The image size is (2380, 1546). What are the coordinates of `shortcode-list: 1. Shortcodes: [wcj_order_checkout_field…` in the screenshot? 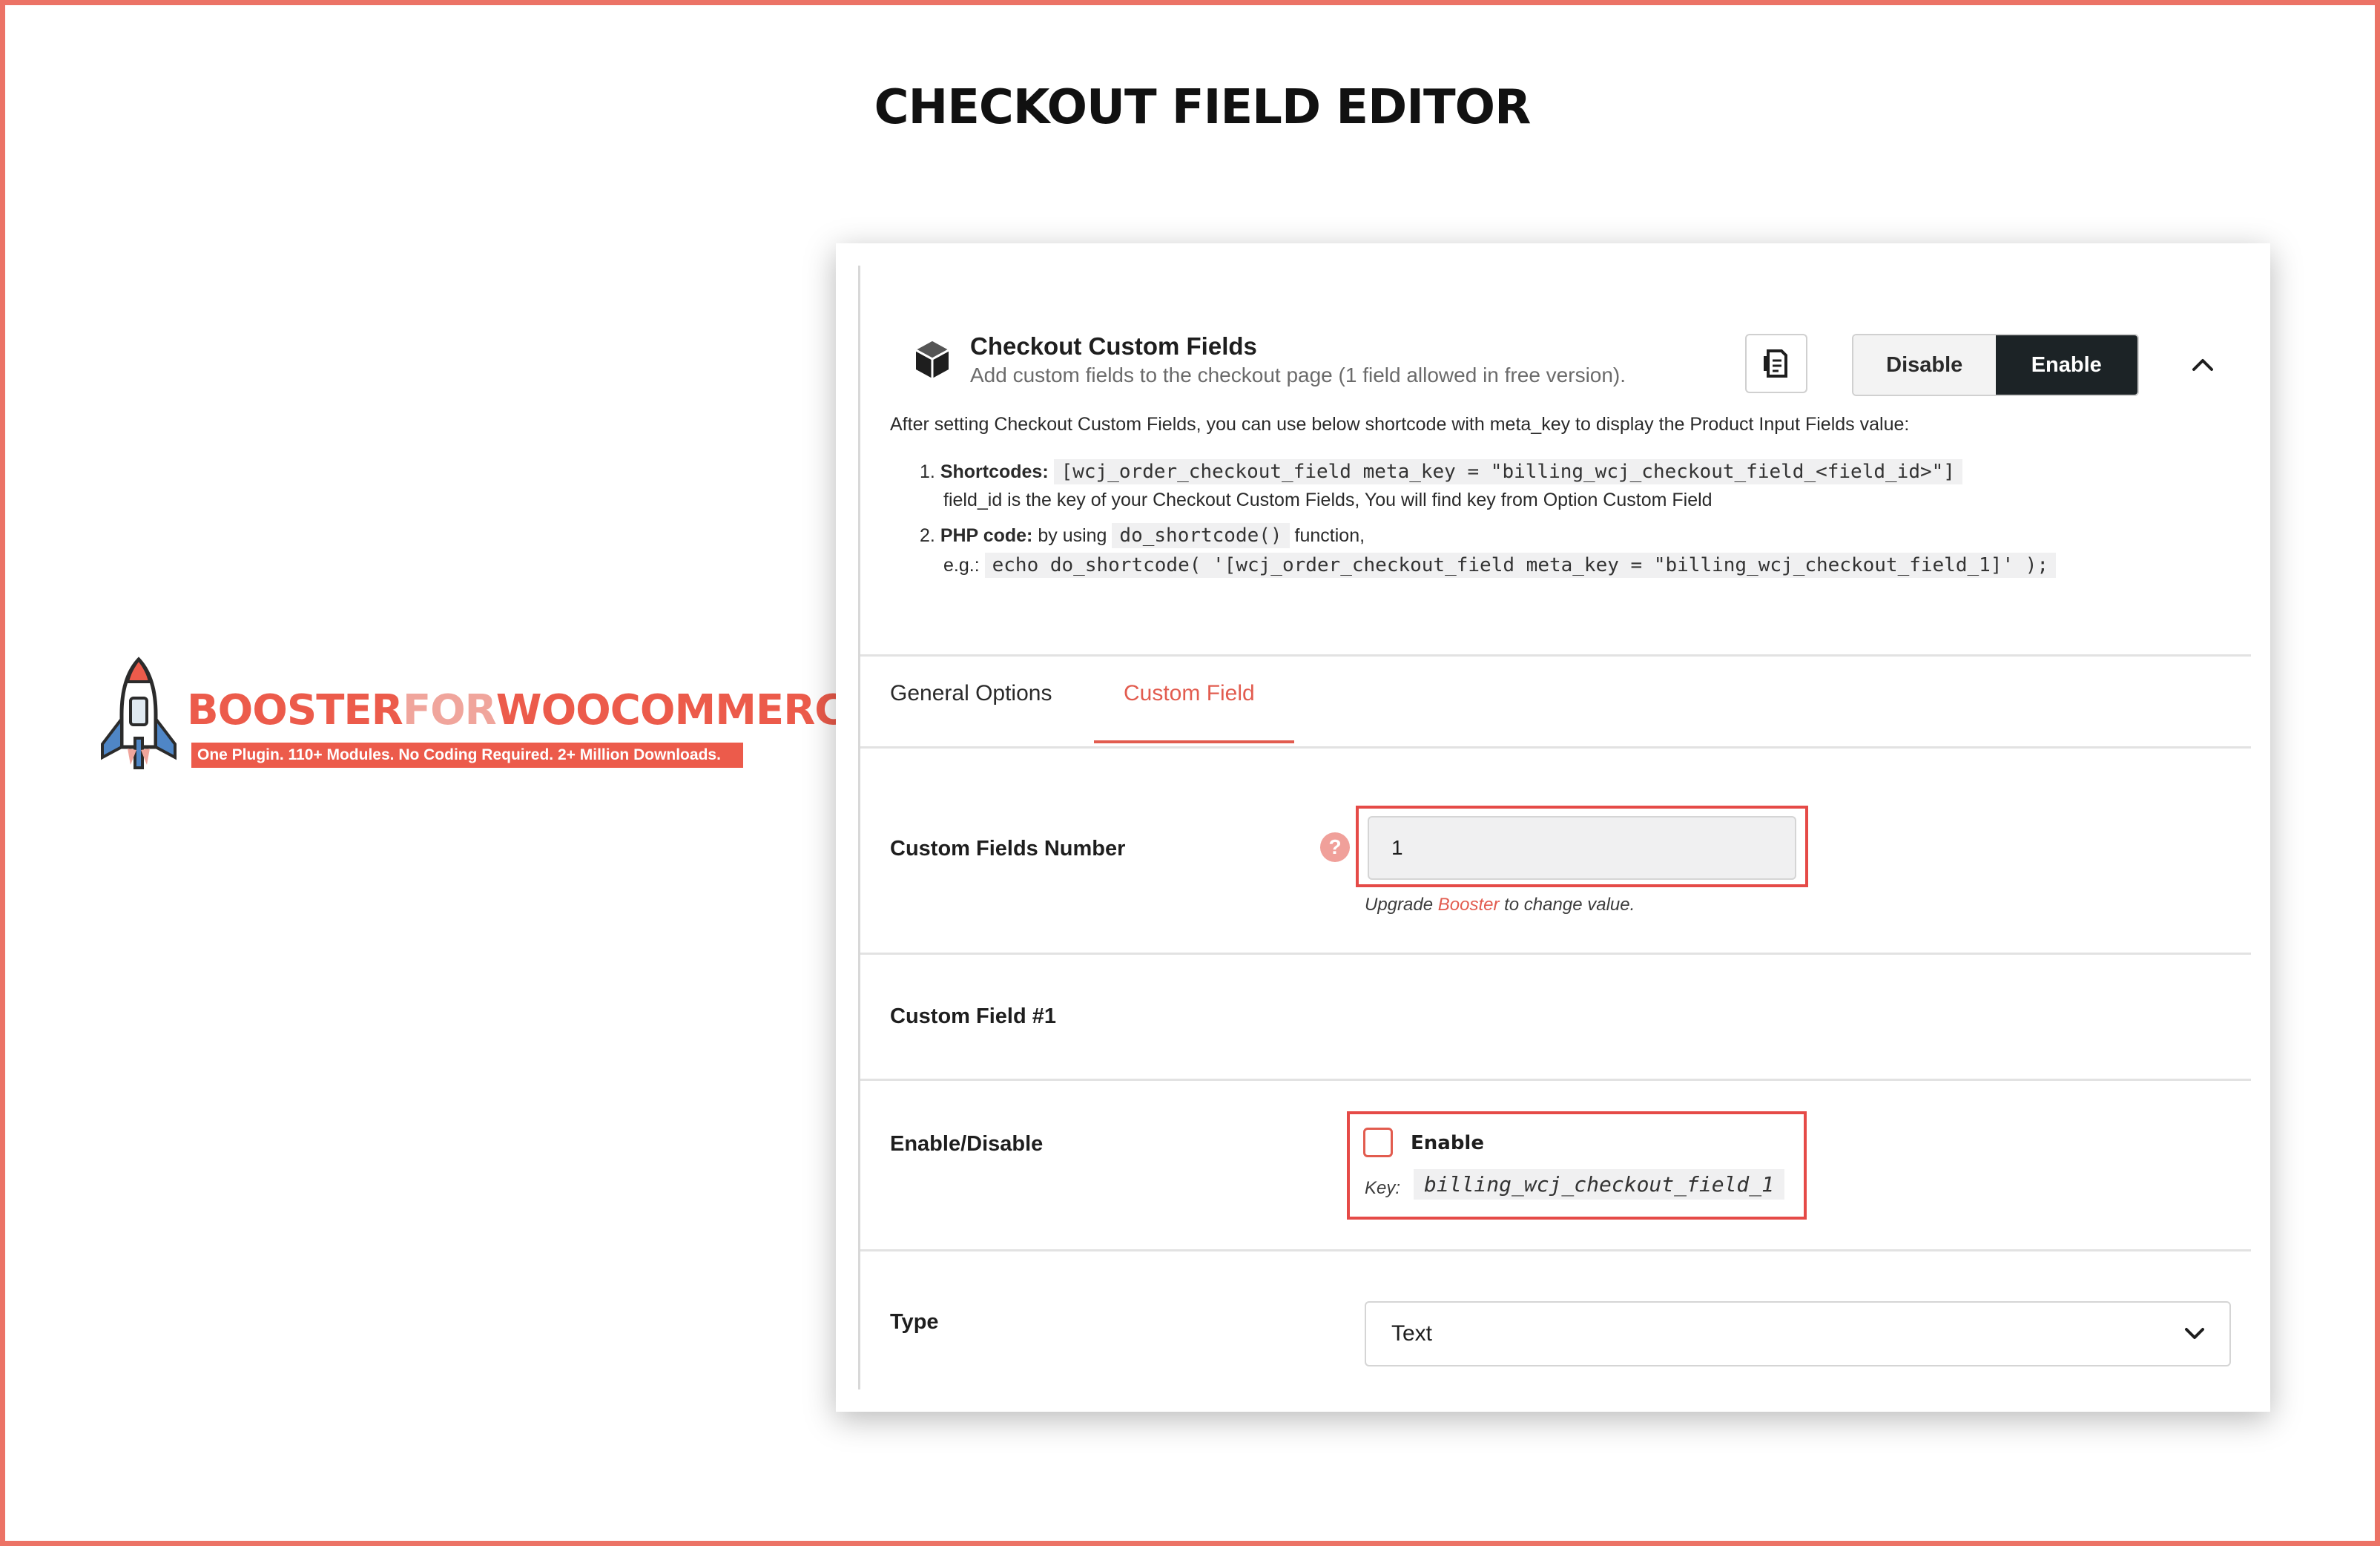 It's located at (1488, 518).